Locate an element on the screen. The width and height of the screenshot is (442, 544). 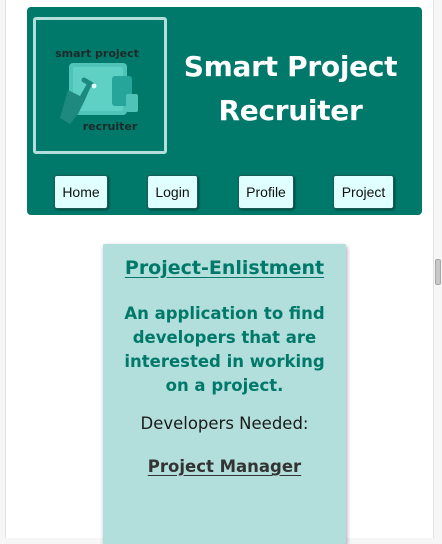
svg-text: smart project is located at coordinates (97, 53).